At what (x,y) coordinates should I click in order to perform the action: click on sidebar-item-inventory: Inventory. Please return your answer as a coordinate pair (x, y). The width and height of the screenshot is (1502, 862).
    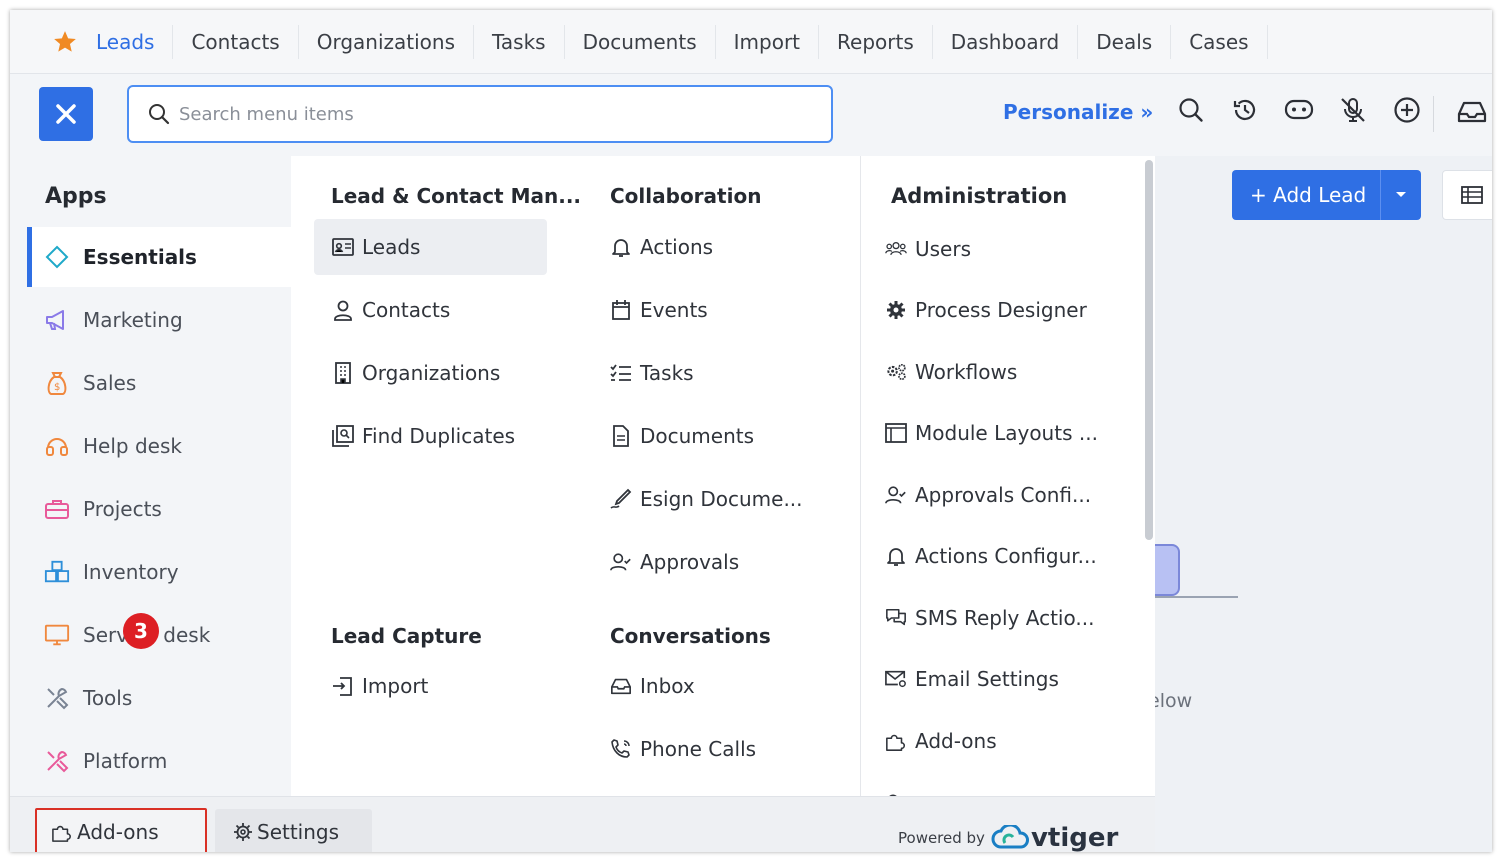
    Looking at the image, I should click on (159, 572).